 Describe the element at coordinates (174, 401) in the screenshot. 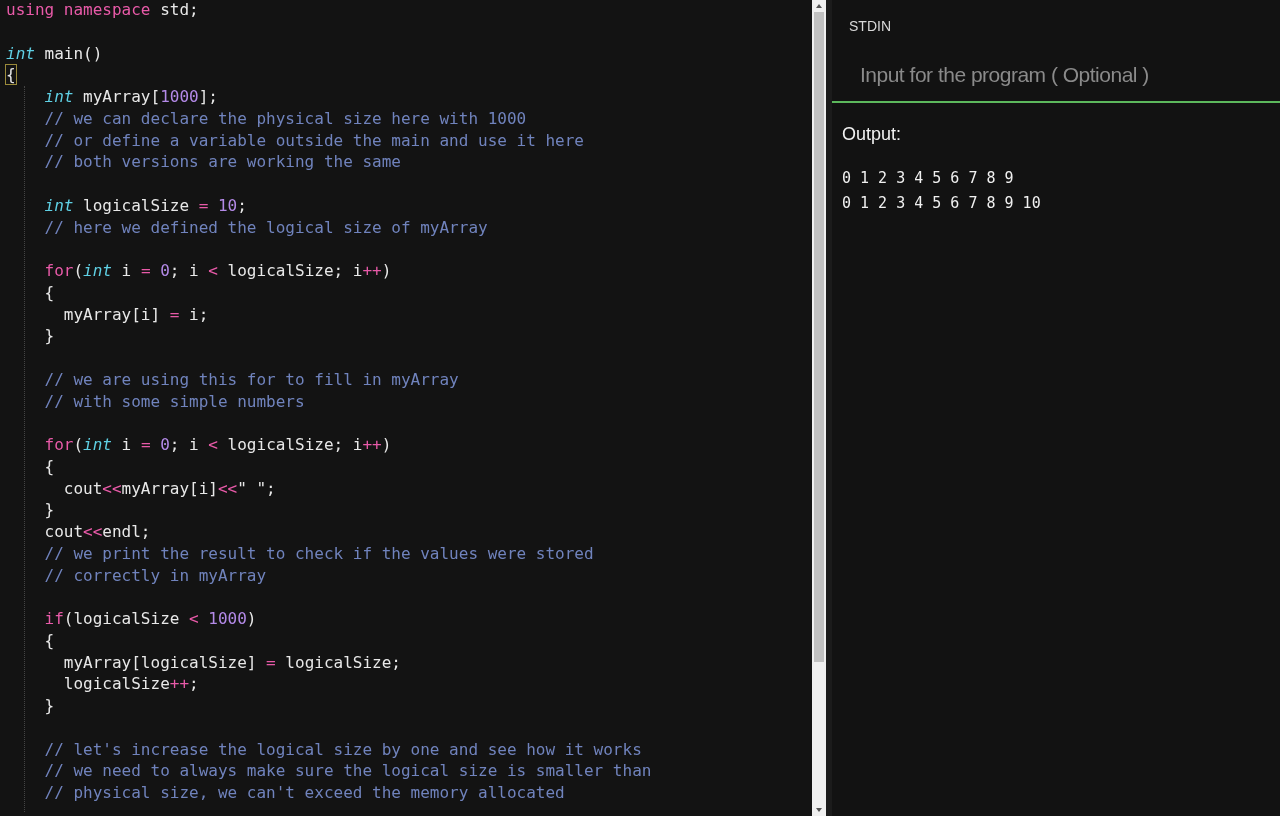

I see `code-line: // with some simple numbers` at that location.